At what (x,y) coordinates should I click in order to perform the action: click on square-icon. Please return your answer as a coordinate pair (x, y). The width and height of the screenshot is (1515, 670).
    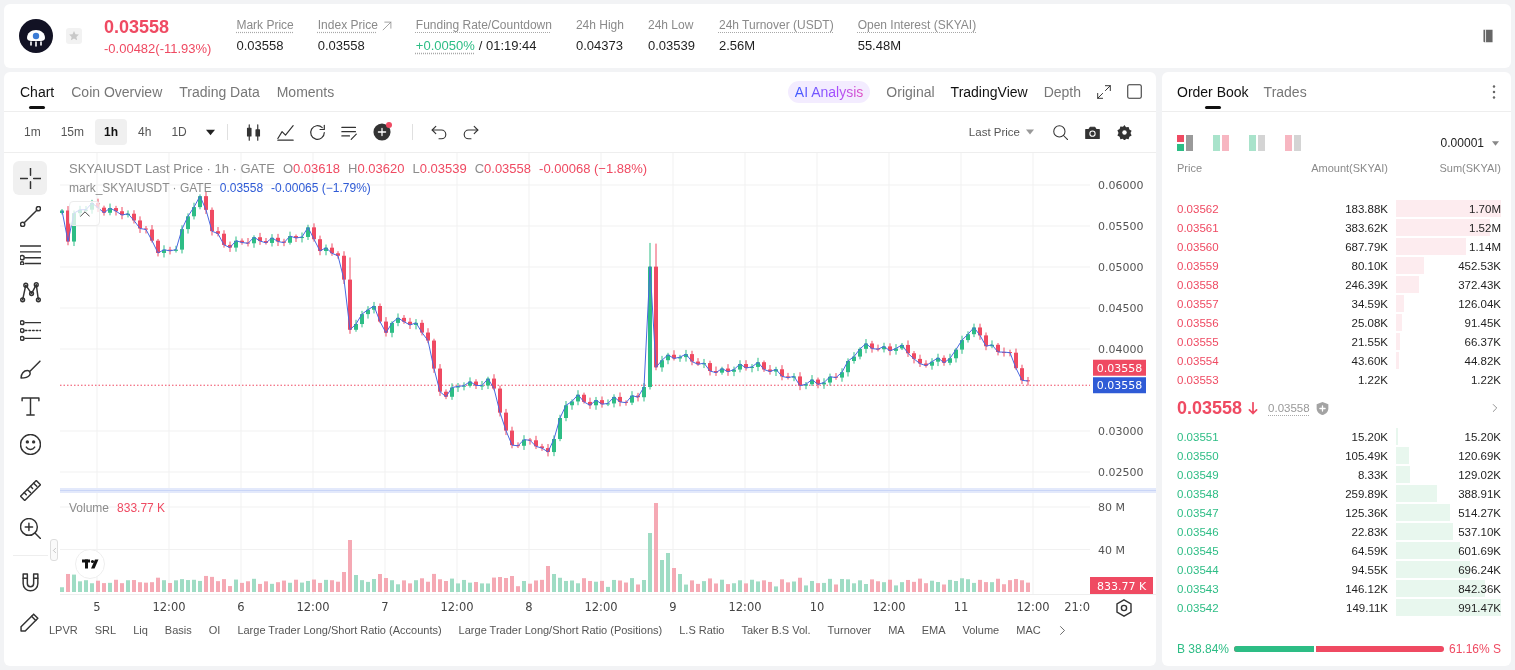
    Looking at the image, I should click on (1134, 91).